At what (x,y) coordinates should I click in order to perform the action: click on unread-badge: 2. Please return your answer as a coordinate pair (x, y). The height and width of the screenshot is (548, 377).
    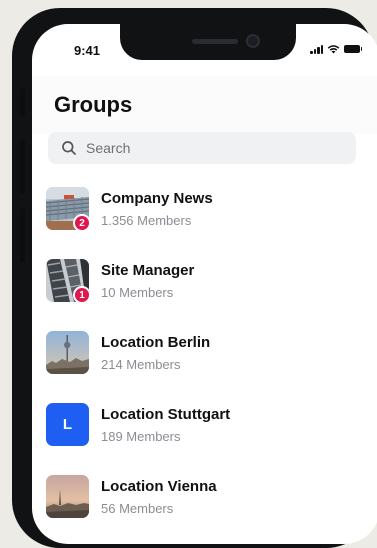
    Looking at the image, I should click on (82, 223).